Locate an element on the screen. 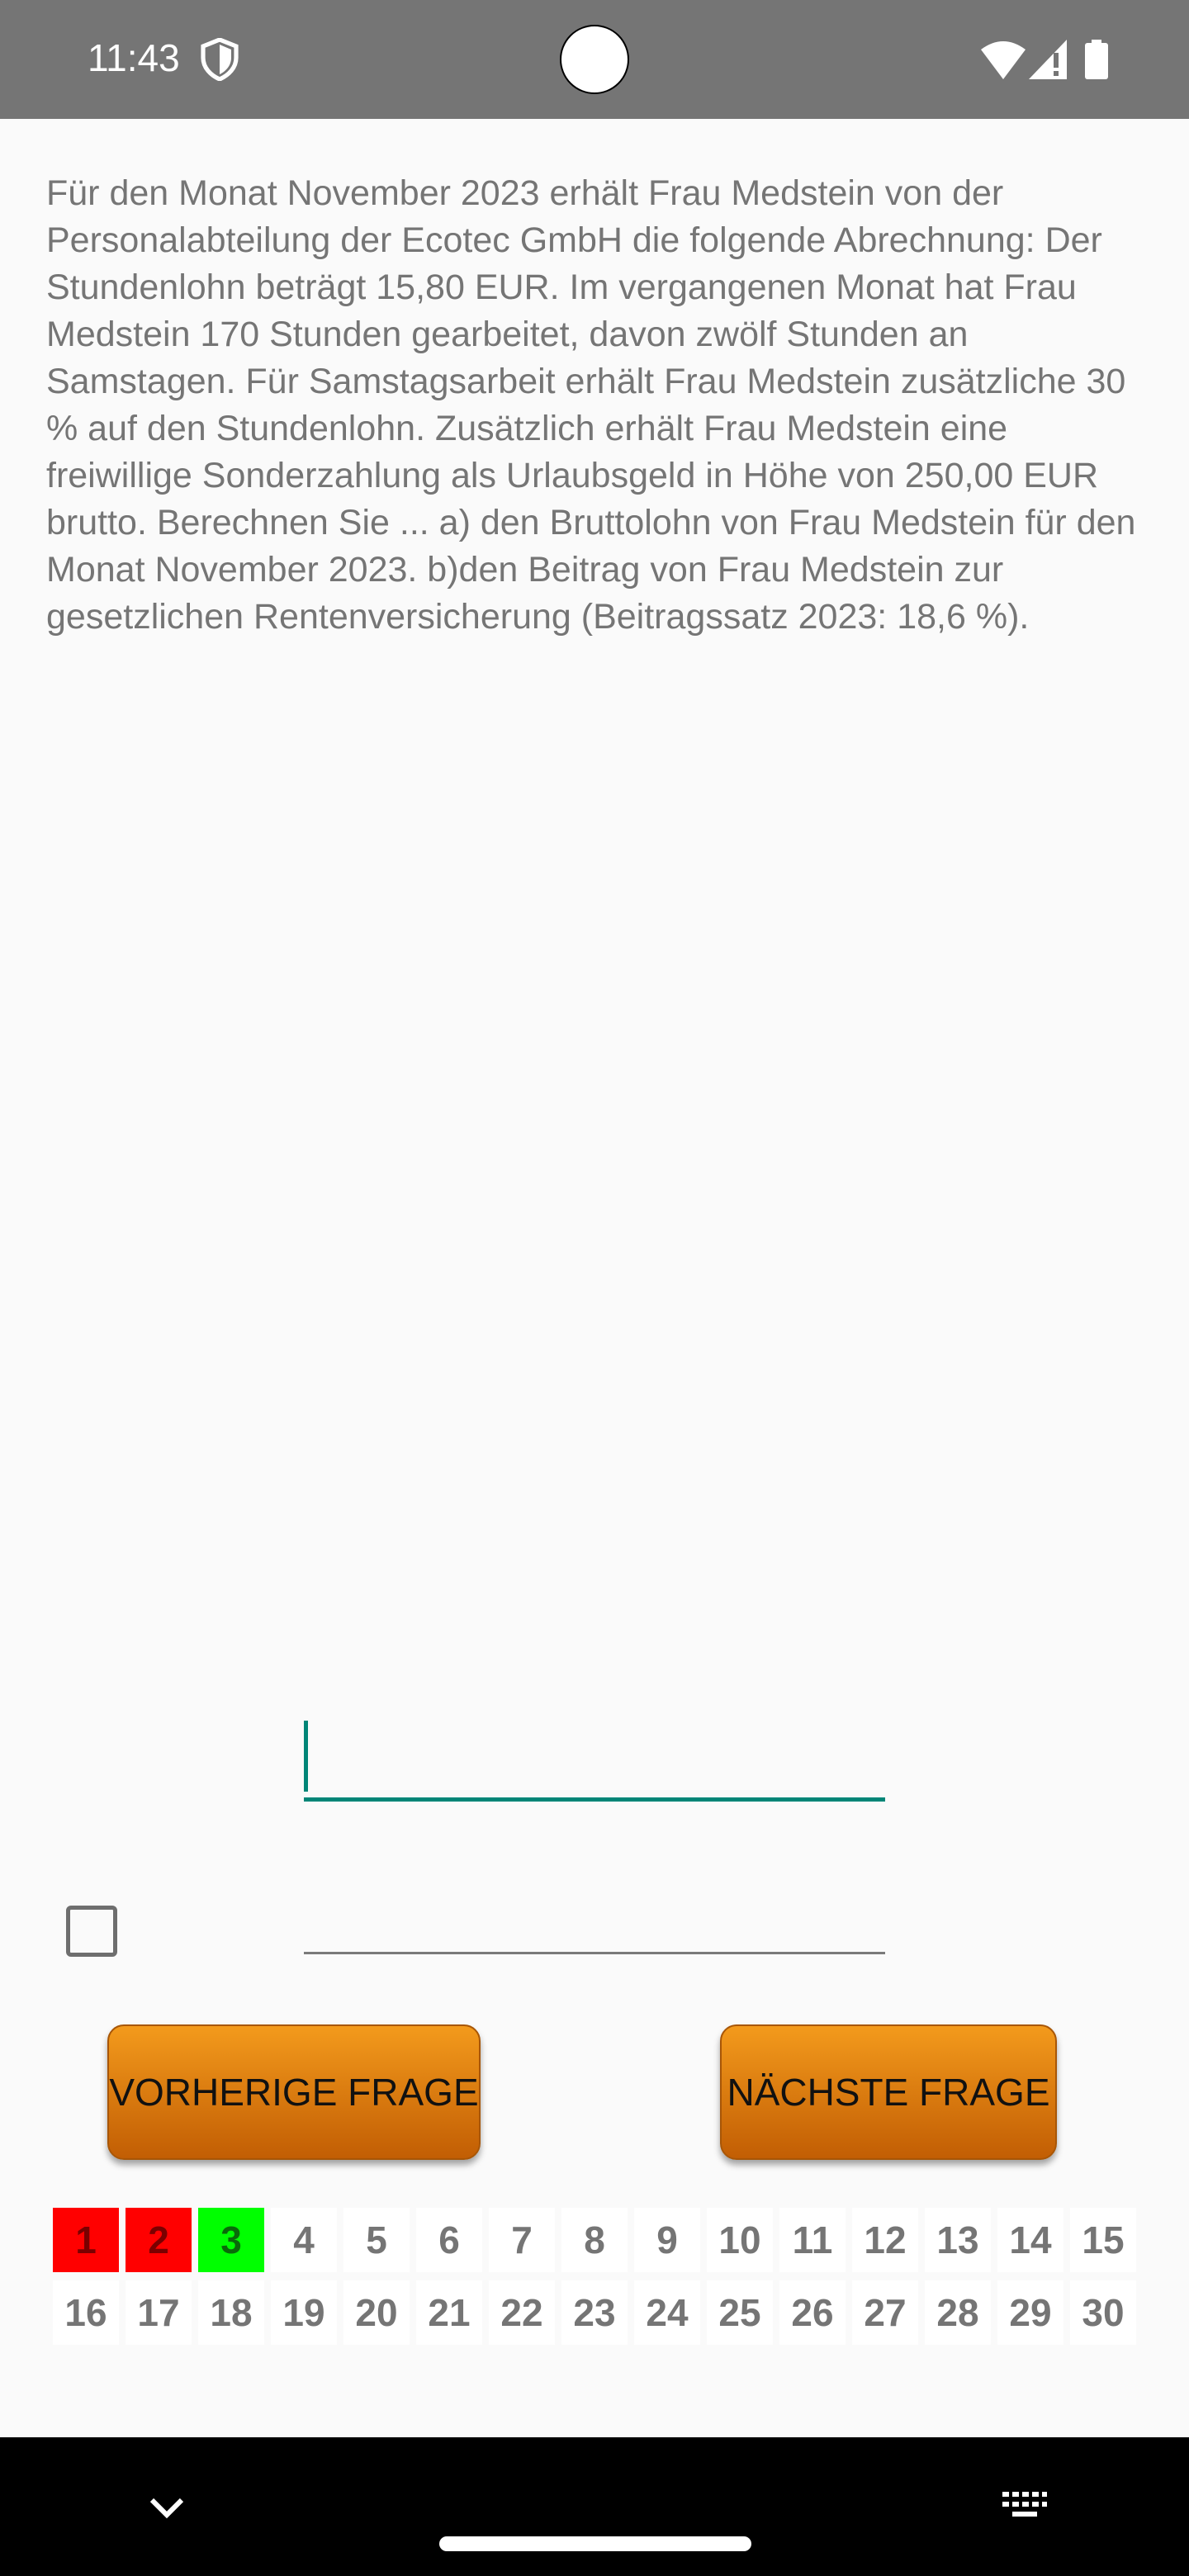  status-bar: 11:43 is located at coordinates (594, 59).